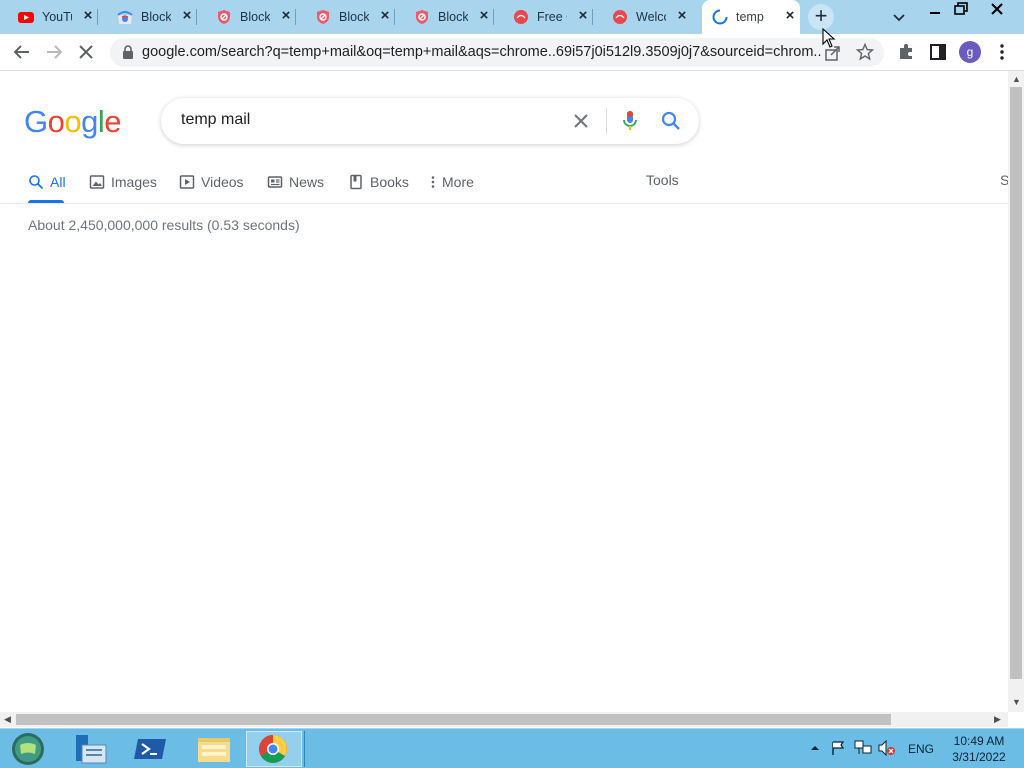 The width and height of the screenshot is (1024, 768). Describe the element at coordinates (86, 52) in the screenshot. I see `stop-loading-icon` at that location.